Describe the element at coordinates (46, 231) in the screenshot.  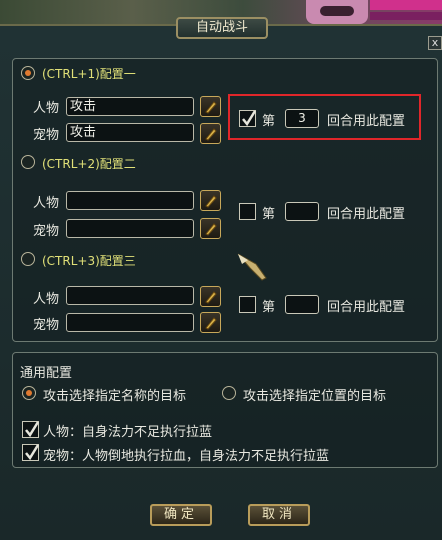
I see `config2-pet-label: 宠物` at that location.